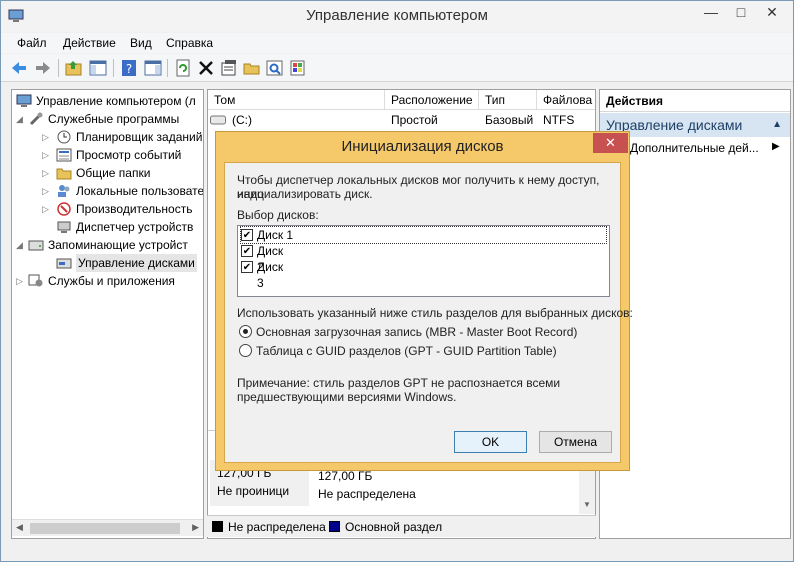 The height and width of the screenshot is (562, 794). I want to click on scrollbar-thumb, so click(105, 528).